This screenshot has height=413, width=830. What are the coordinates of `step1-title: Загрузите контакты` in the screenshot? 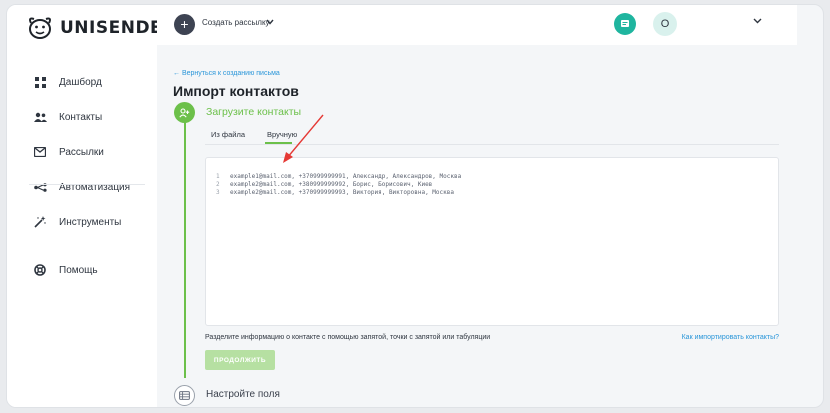 It's located at (254, 112).